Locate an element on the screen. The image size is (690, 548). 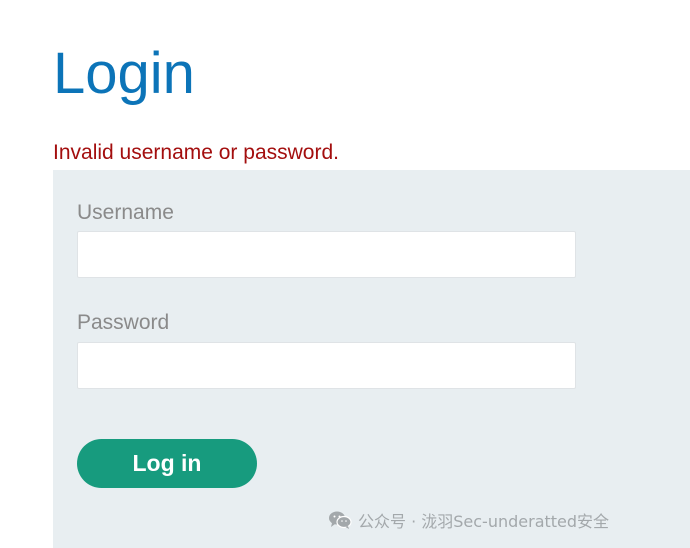
login-button: Log in is located at coordinates (167, 463).